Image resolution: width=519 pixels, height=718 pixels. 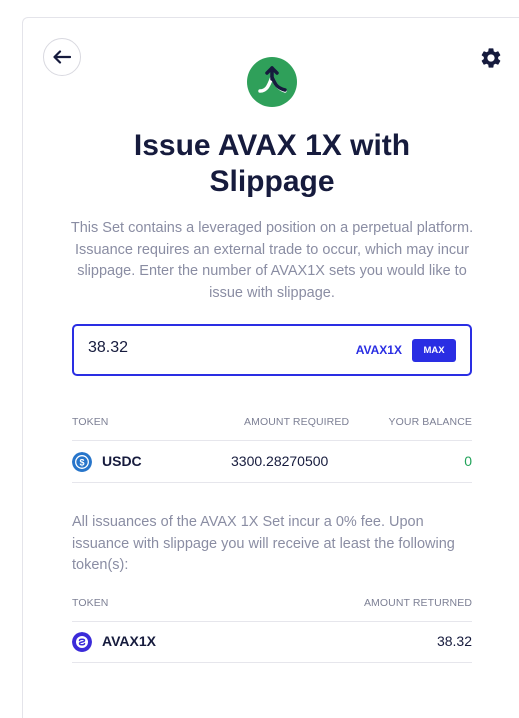 I want to click on quantity-unit-label: AVAX1X, so click(x=378, y=350).